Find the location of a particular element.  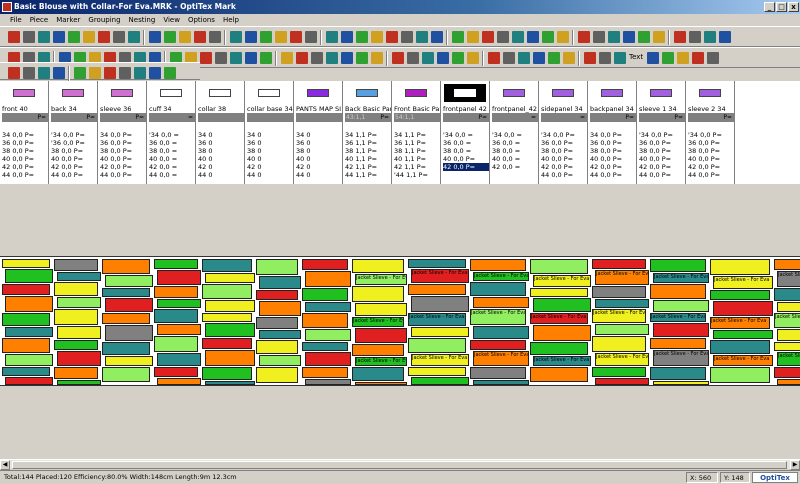

size-row: 44 0 is located at coordinates (319, 175).